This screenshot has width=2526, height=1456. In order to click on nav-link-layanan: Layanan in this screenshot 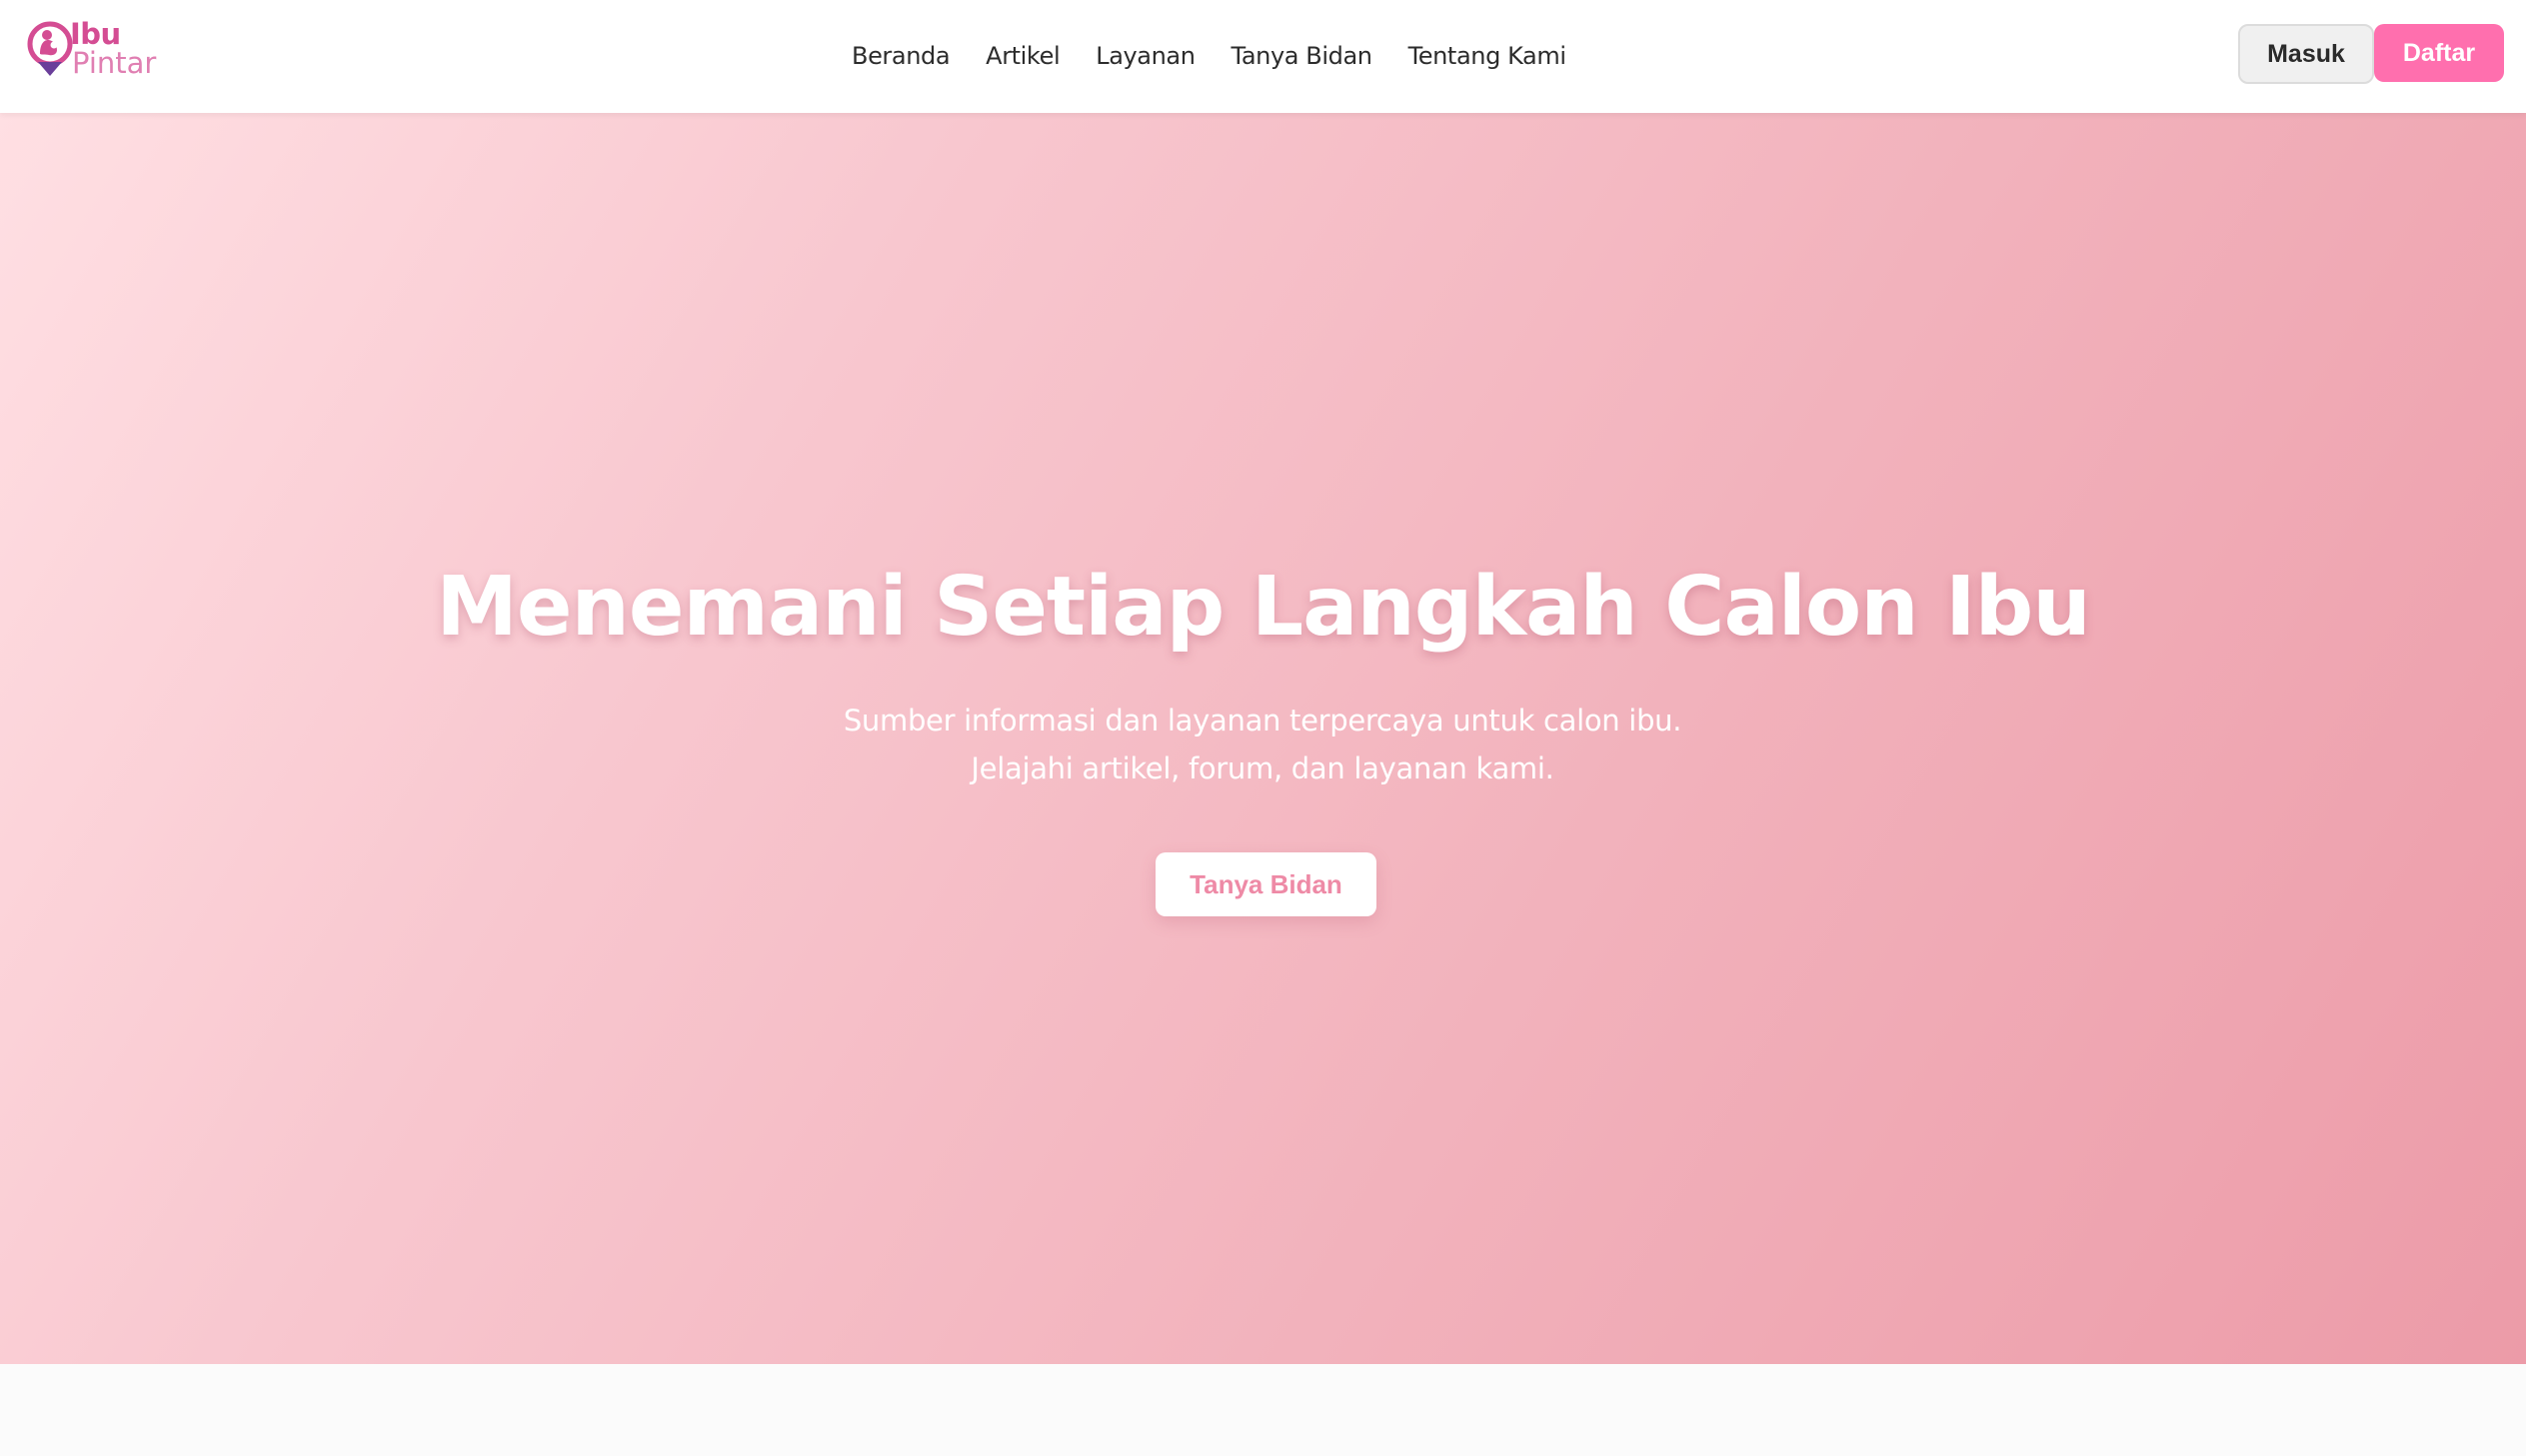, I will do `click(1146, 56)`.